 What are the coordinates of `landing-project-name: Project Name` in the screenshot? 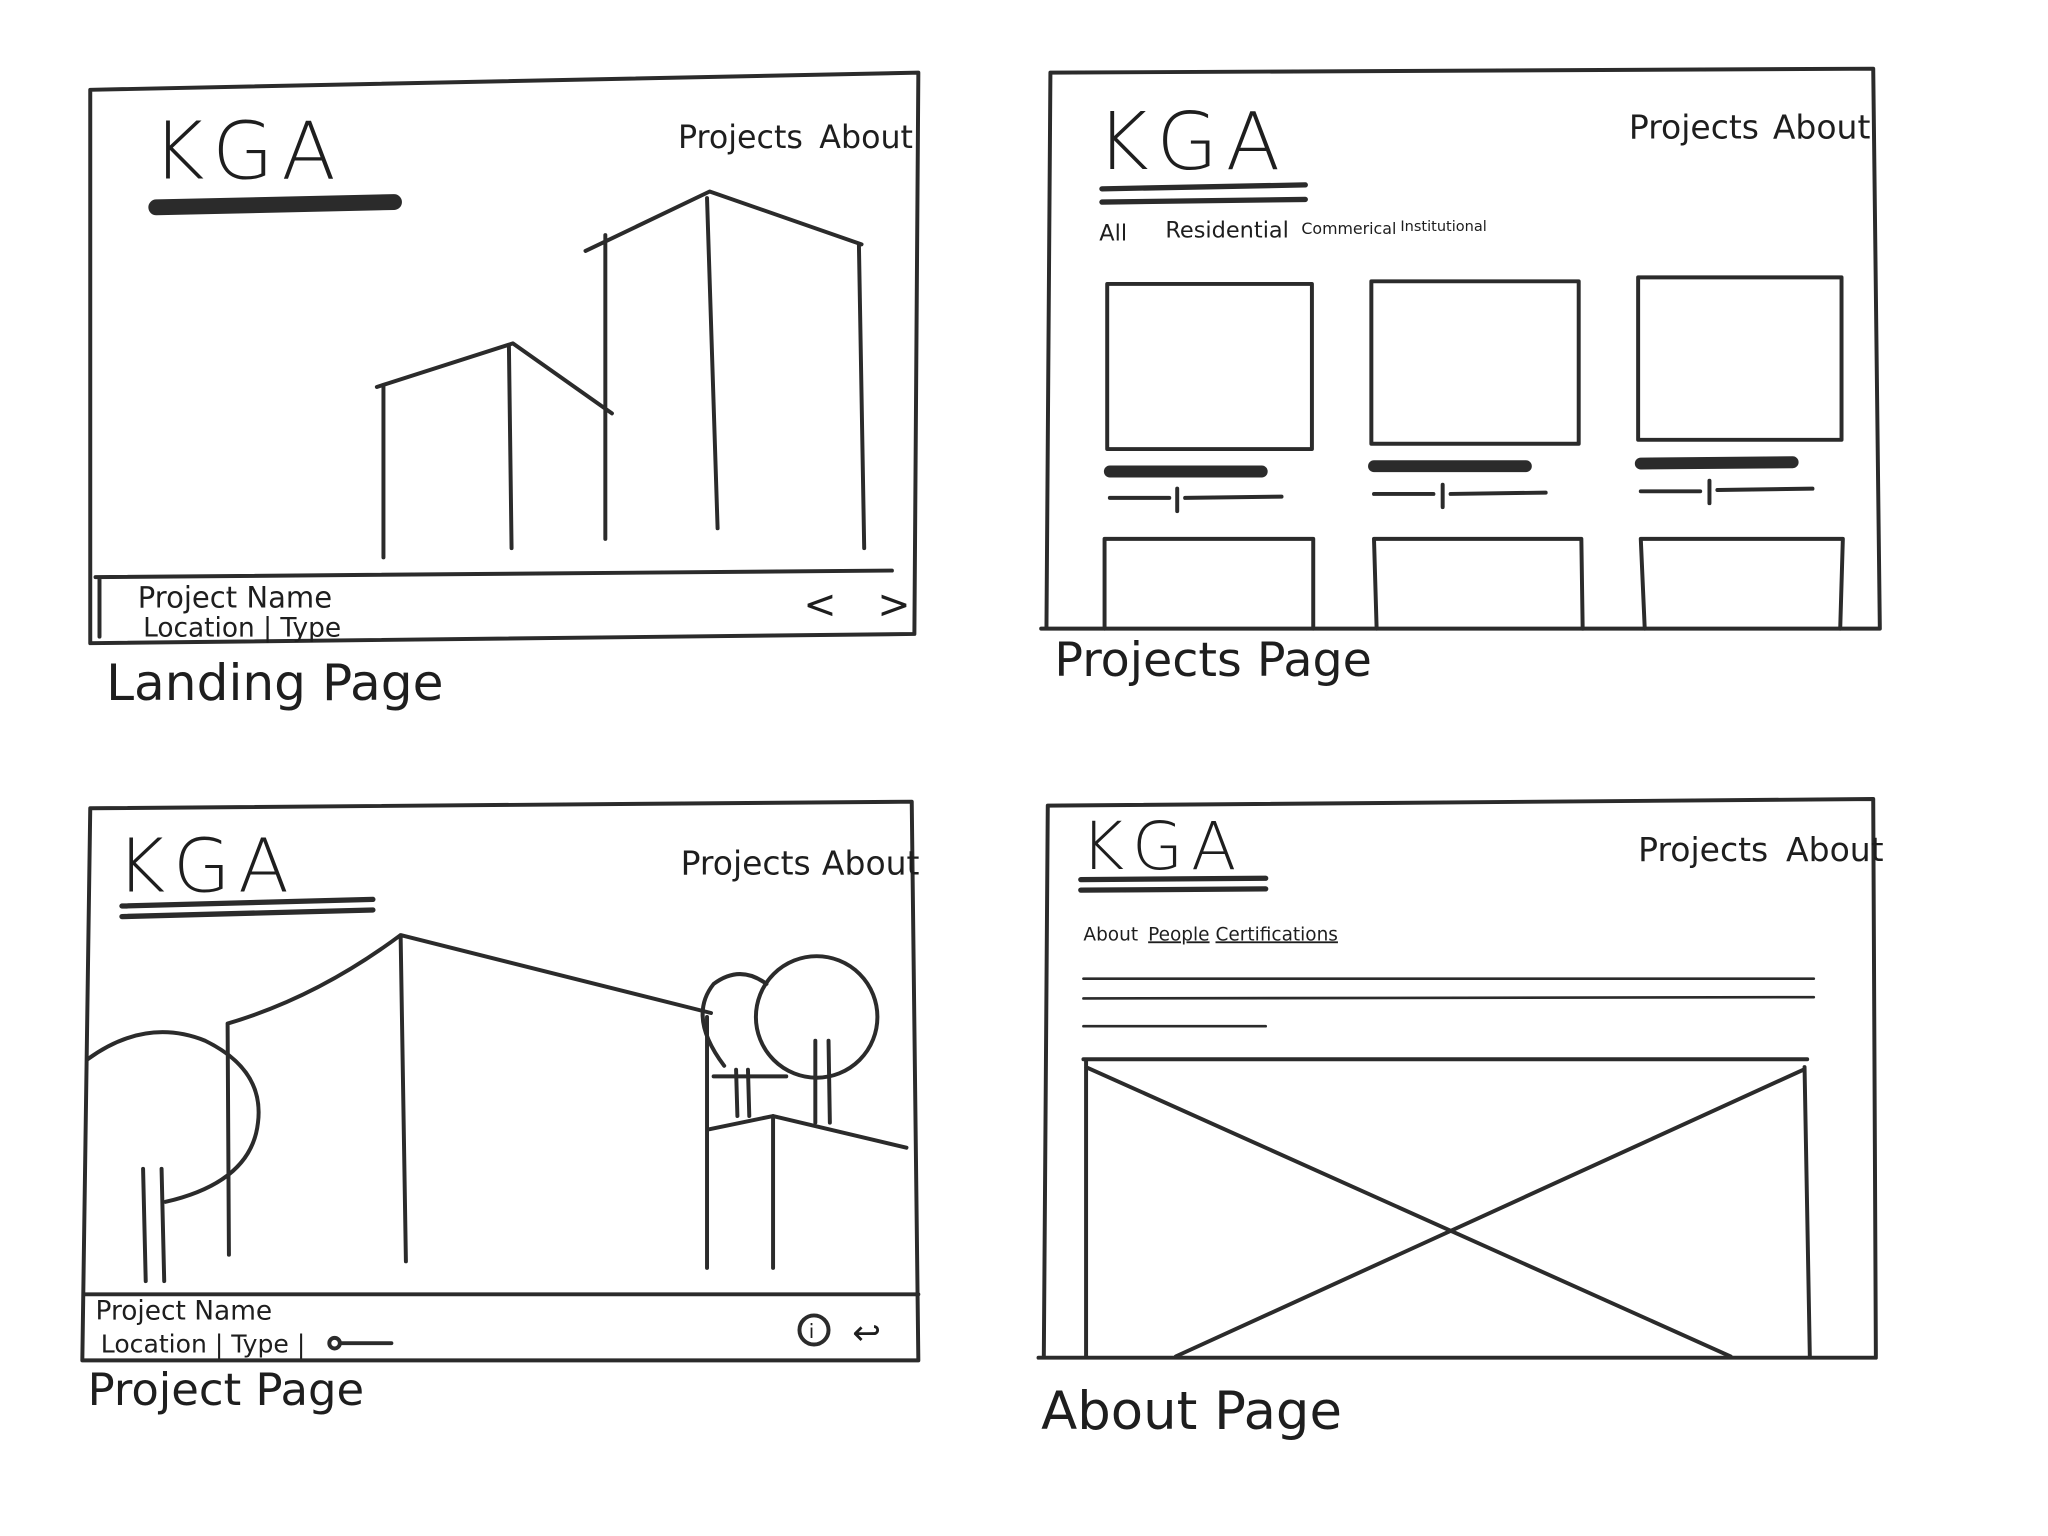 It's located at (235, 598).